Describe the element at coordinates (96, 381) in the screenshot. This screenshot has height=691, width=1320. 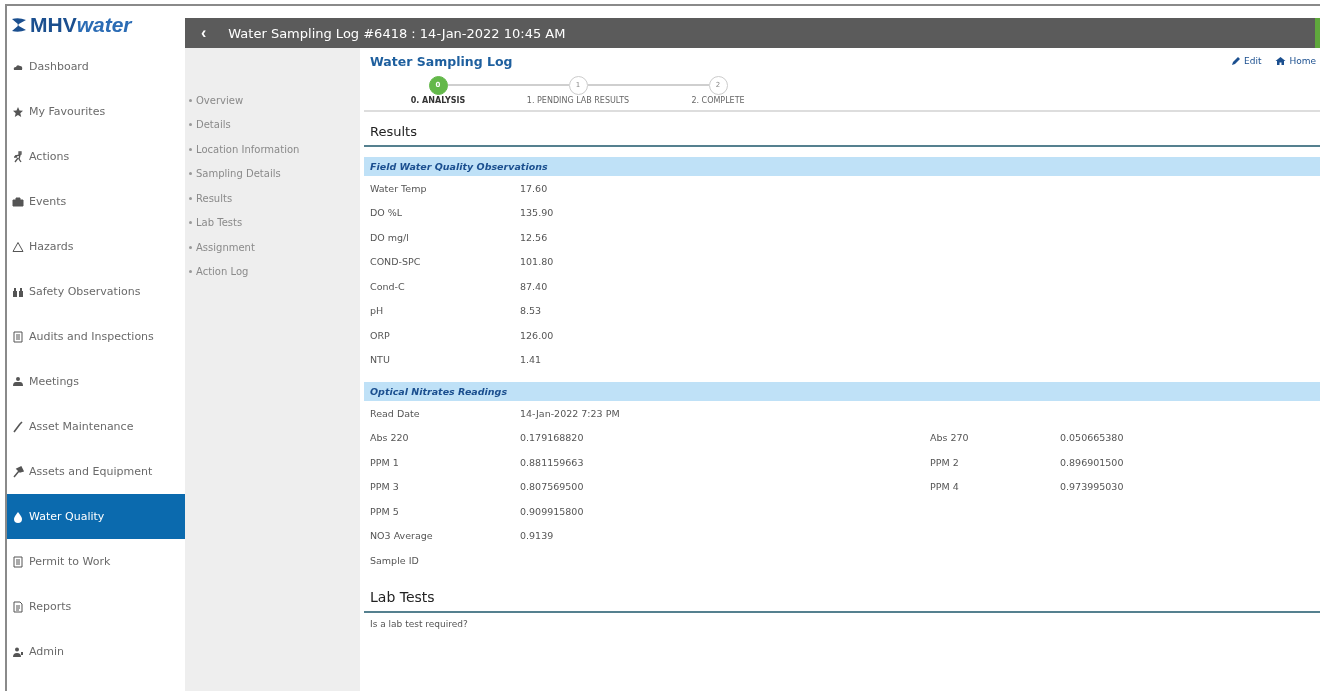
I see `sidebar-item: Meetings` at that location.